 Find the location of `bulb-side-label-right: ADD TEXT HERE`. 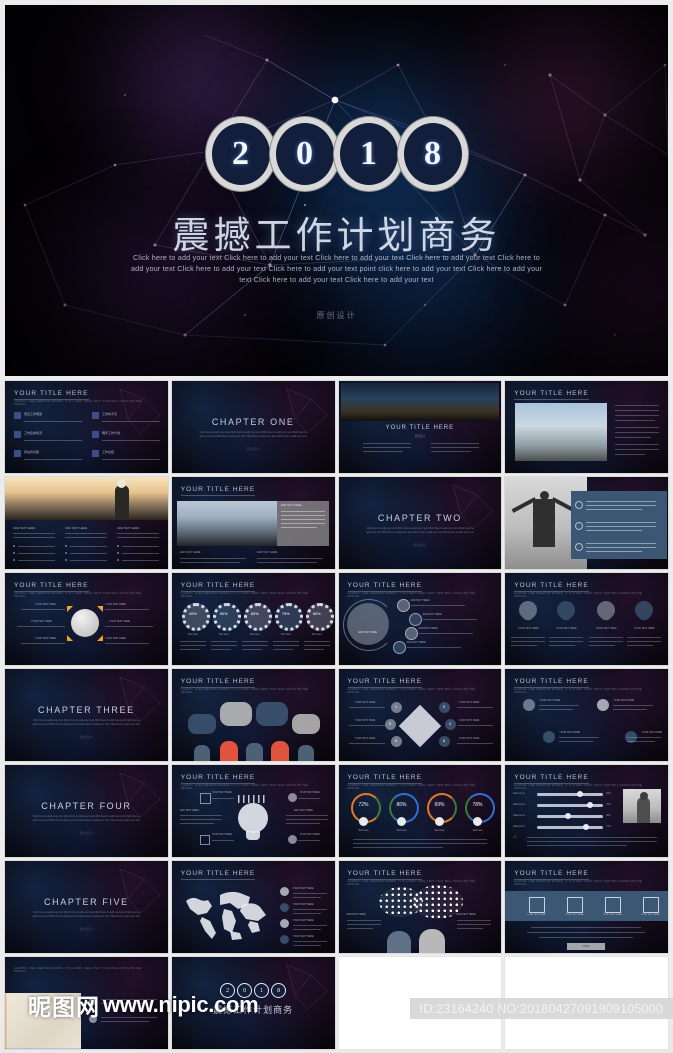

bulb-side-label-right: ADD TEXT HERE is located at coordinates (303, 810).